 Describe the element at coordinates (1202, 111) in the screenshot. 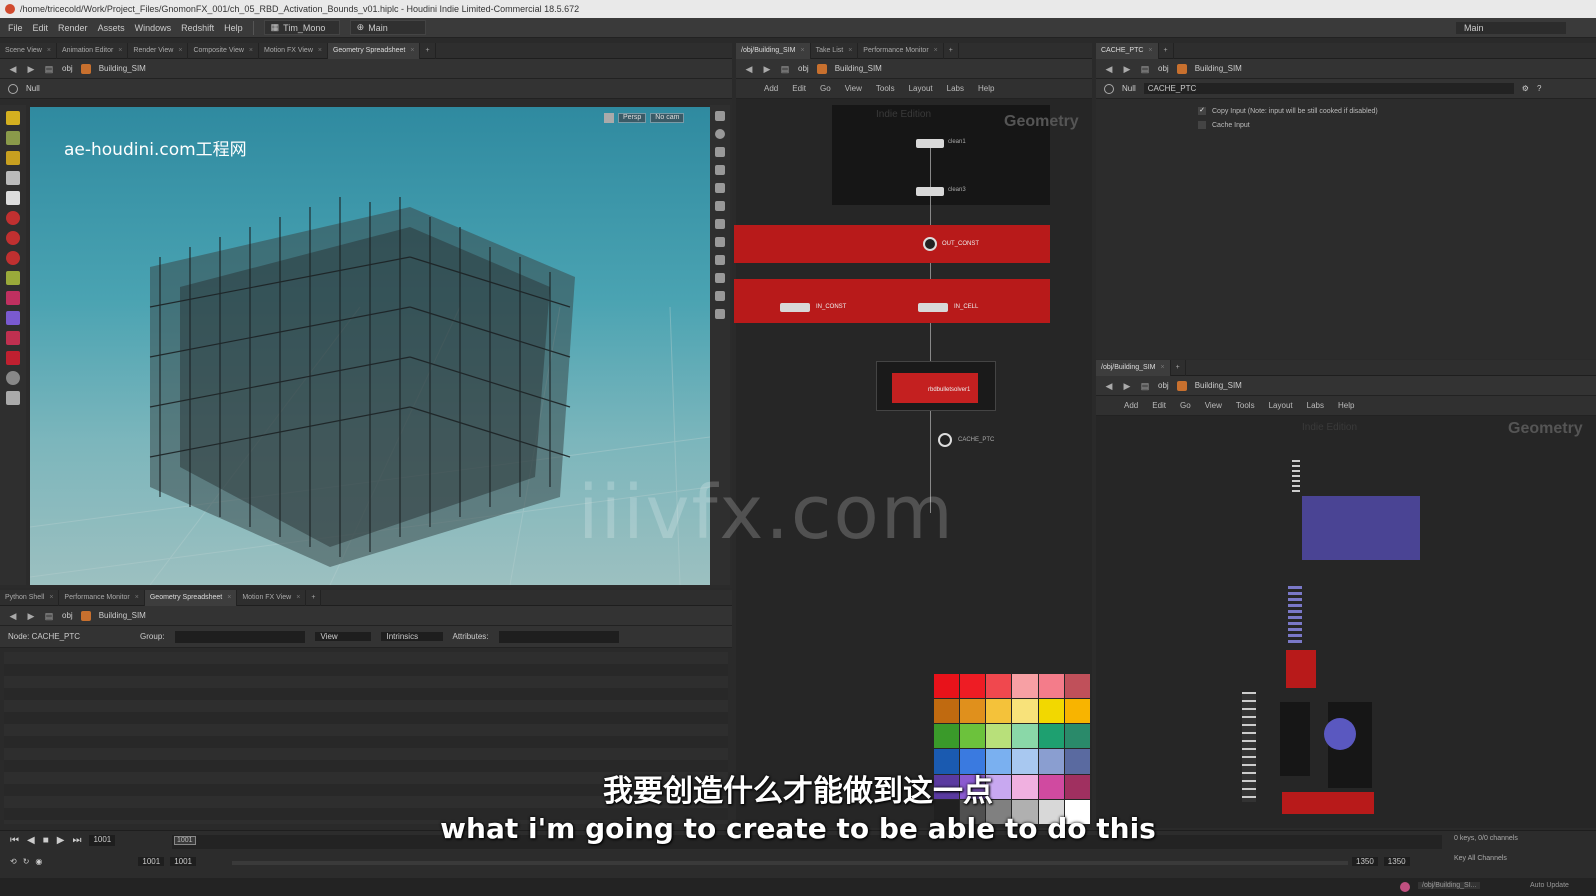

I see `copy-input-checkbox: ✓` at that location.